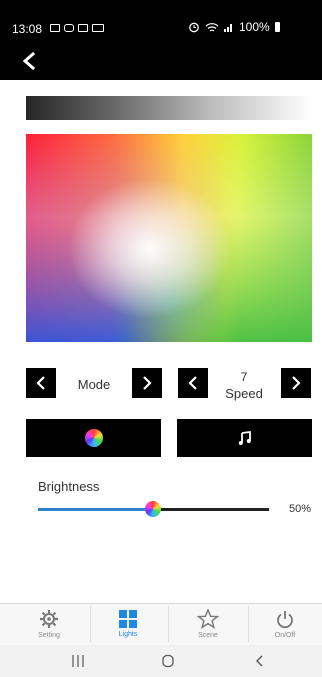 Image resolution: width=322 pixels, height=677 pixels. I want to click on nav-onoff: On/Off, so click(285, 624).